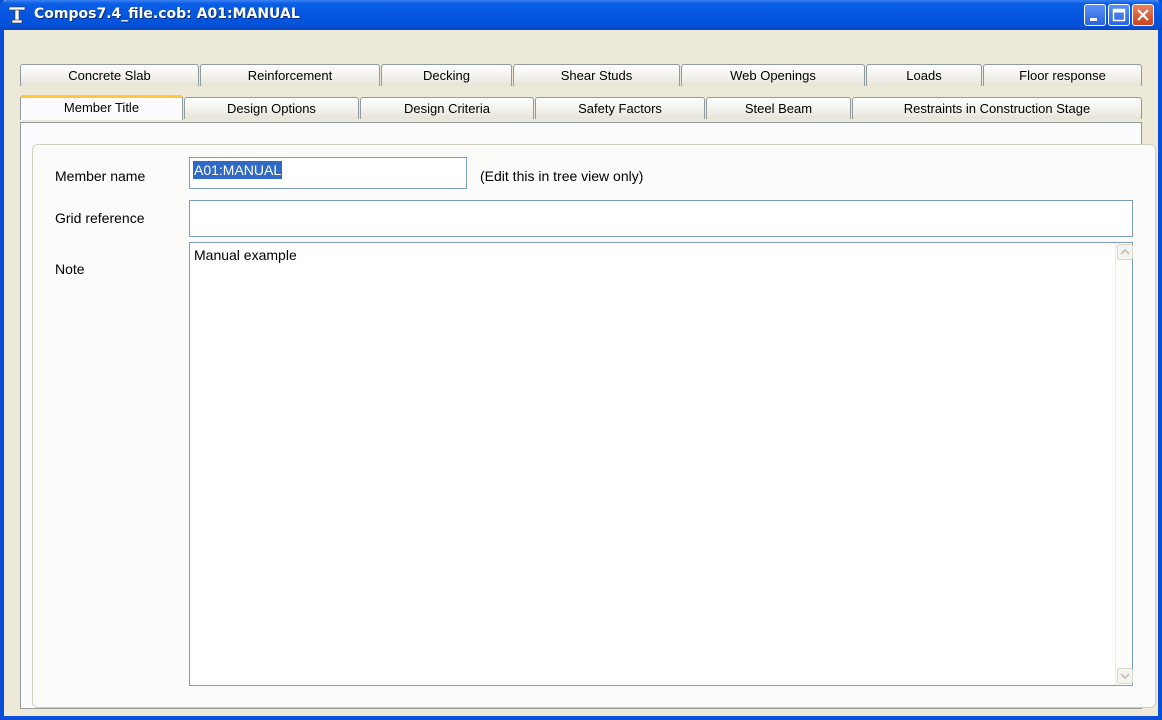 The width and height of the screenshot is (1162, 720). Describe the element at coordinates (290, 75) in the screenshot. I see `tab-reinforcement: Reinforcement` at that location.